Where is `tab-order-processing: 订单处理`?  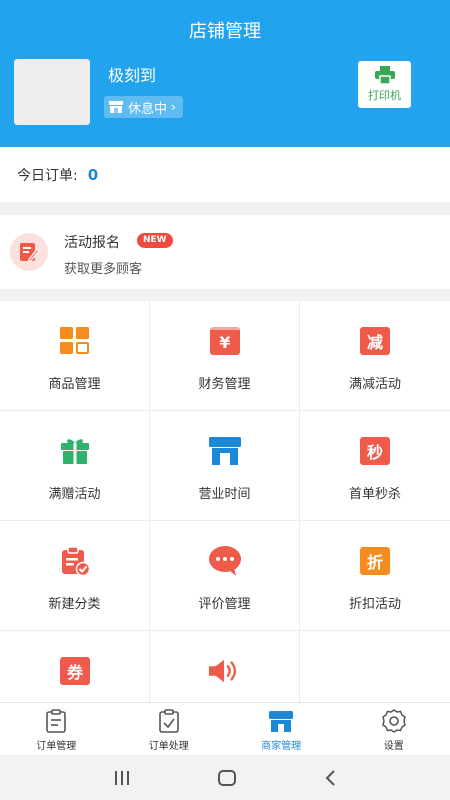 tab-order-processing: 订单处理 is located at coordinates (169, 729).